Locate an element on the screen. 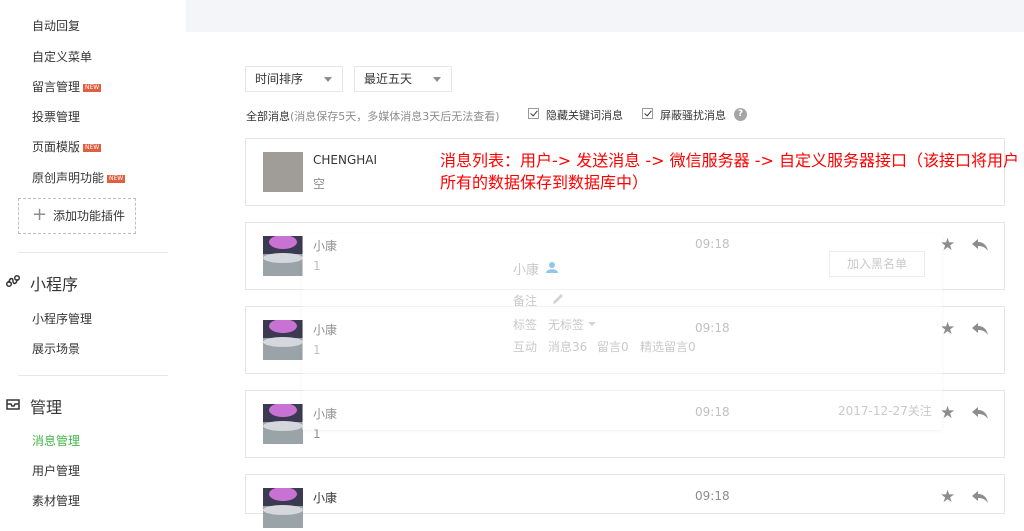 This screenshot has width=1024, height=531. user-gender-icon is located at coordinates (552, 267).